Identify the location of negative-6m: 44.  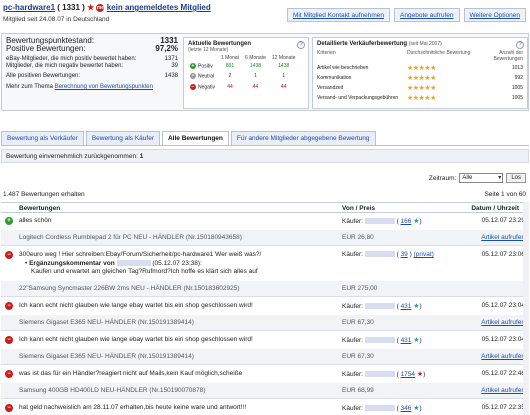
(255, 87).